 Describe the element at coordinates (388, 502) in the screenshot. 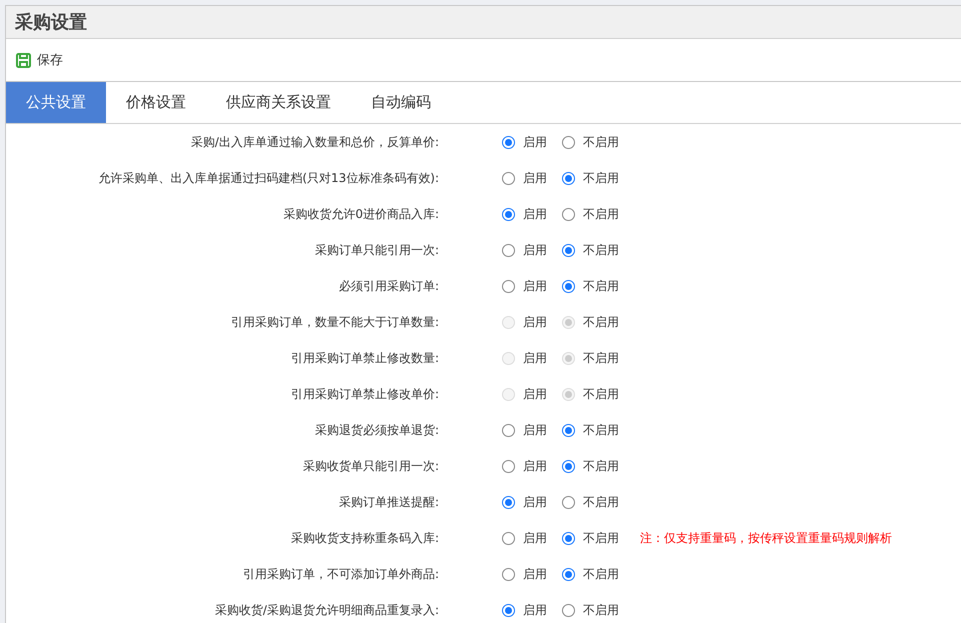

I see `setting-label: 采购订单推送提醒:` at that location.